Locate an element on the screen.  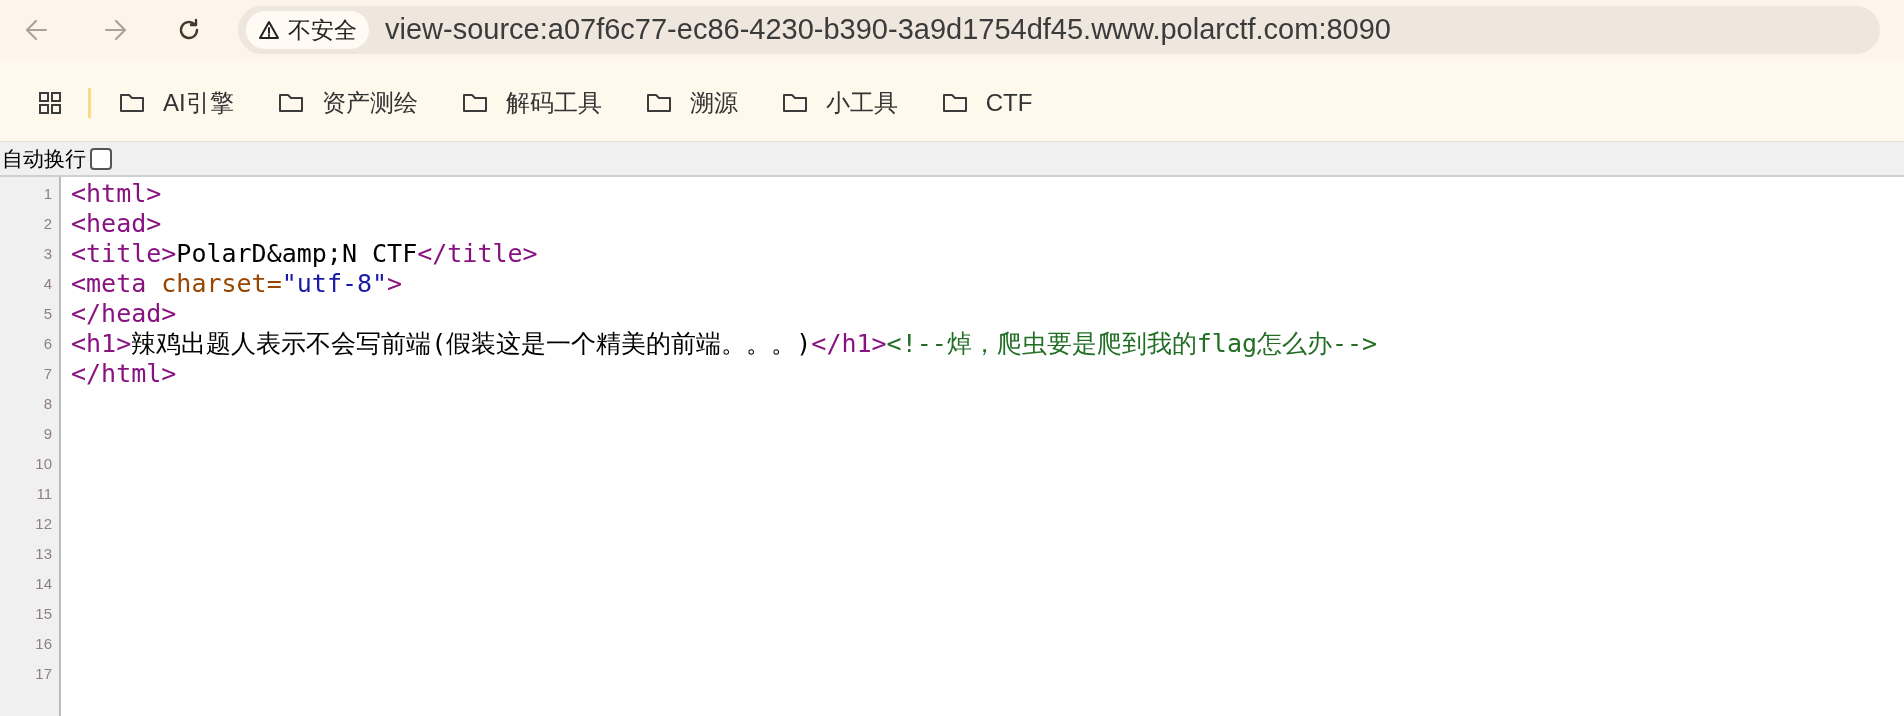
comment-text: <!--焯，爬虫要是爬到我的flag怎么办--> is located at coordinates (1132, 344).